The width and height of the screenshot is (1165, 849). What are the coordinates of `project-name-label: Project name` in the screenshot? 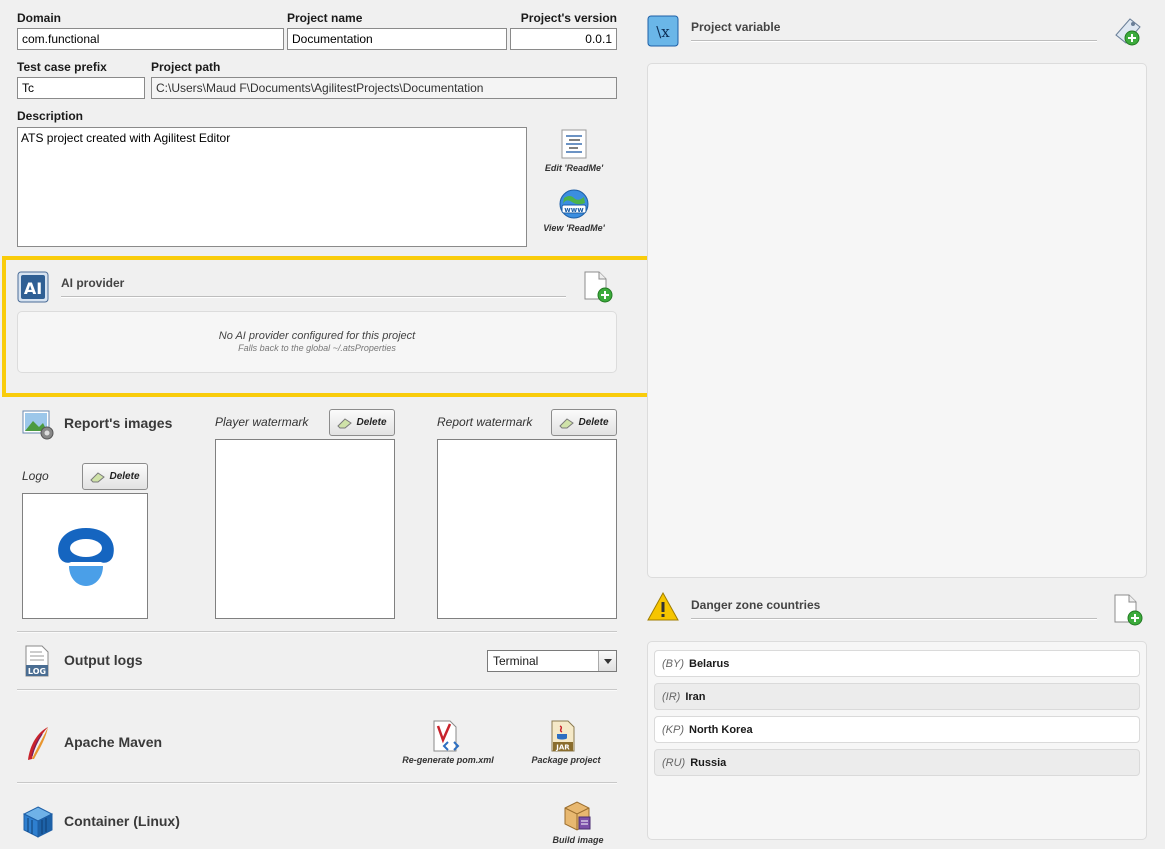 It's located at (325, 18).